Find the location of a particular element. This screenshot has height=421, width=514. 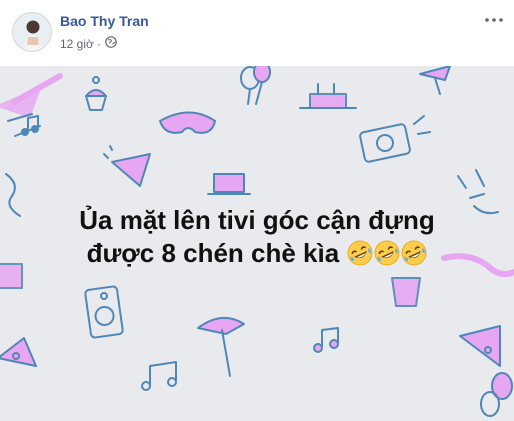

globe-icon is located at coordinates (111, 43).